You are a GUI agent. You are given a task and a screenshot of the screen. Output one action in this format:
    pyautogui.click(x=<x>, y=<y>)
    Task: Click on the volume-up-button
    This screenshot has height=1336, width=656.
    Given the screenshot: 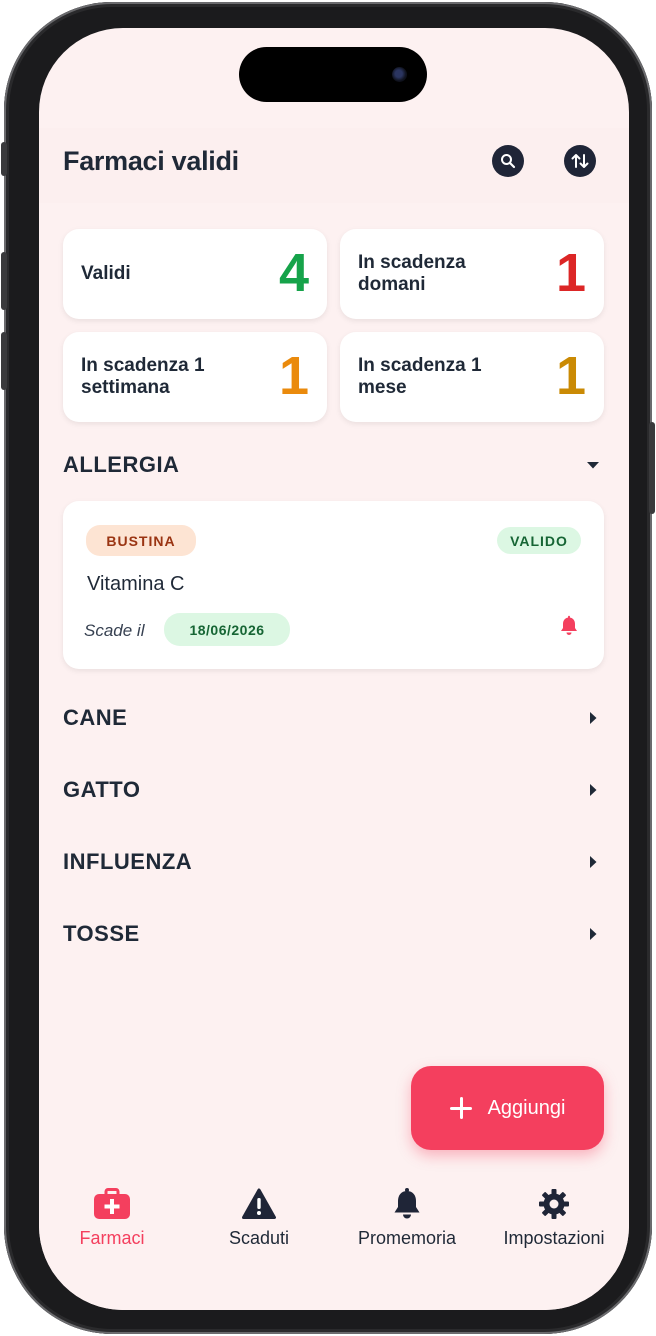 What is the action you would take?
    pyautogui.click(x=4, y=281)
    